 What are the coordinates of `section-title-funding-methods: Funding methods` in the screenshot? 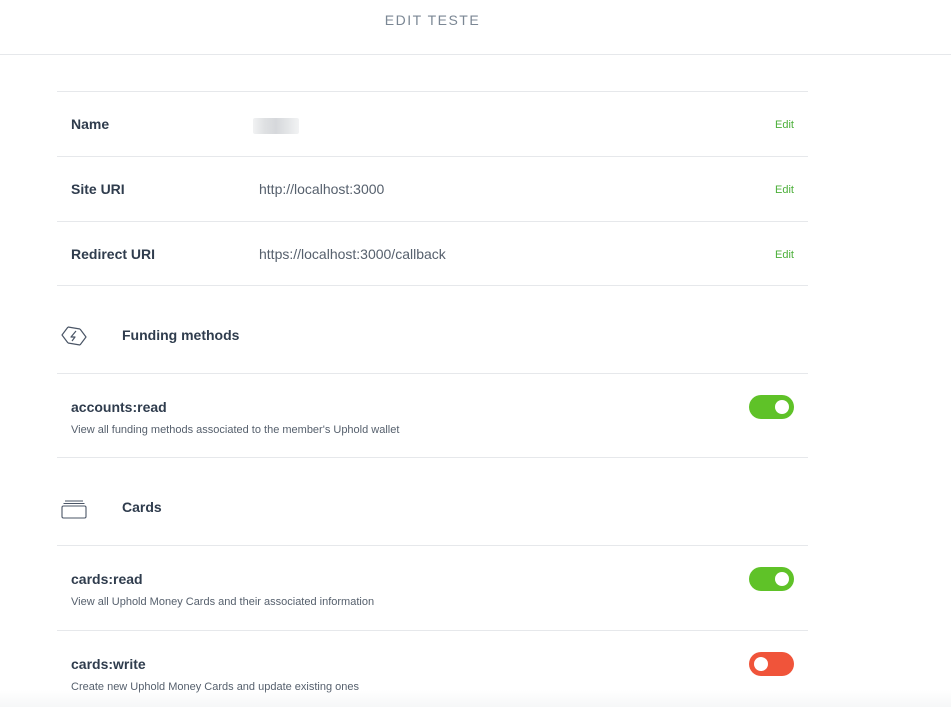 It's located at (181, 335).